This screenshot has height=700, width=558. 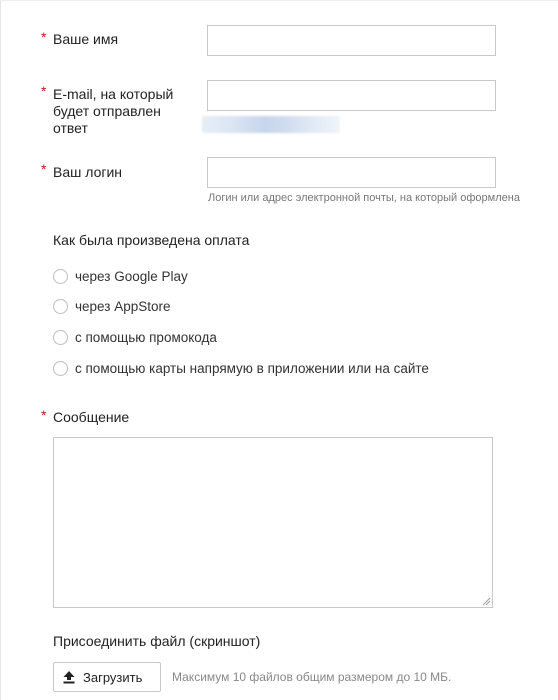 I want to click on payment-option-google-play: через Google Play, so click(x=120, y=276).